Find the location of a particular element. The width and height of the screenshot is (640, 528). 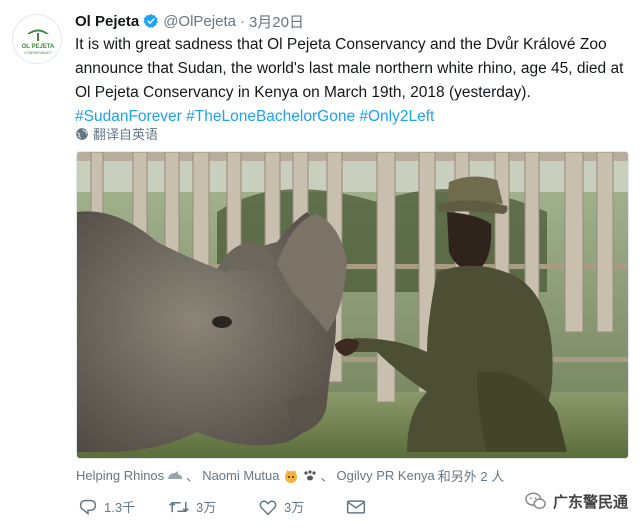

cat-emoji-icon is located at coordinates (290, 476).